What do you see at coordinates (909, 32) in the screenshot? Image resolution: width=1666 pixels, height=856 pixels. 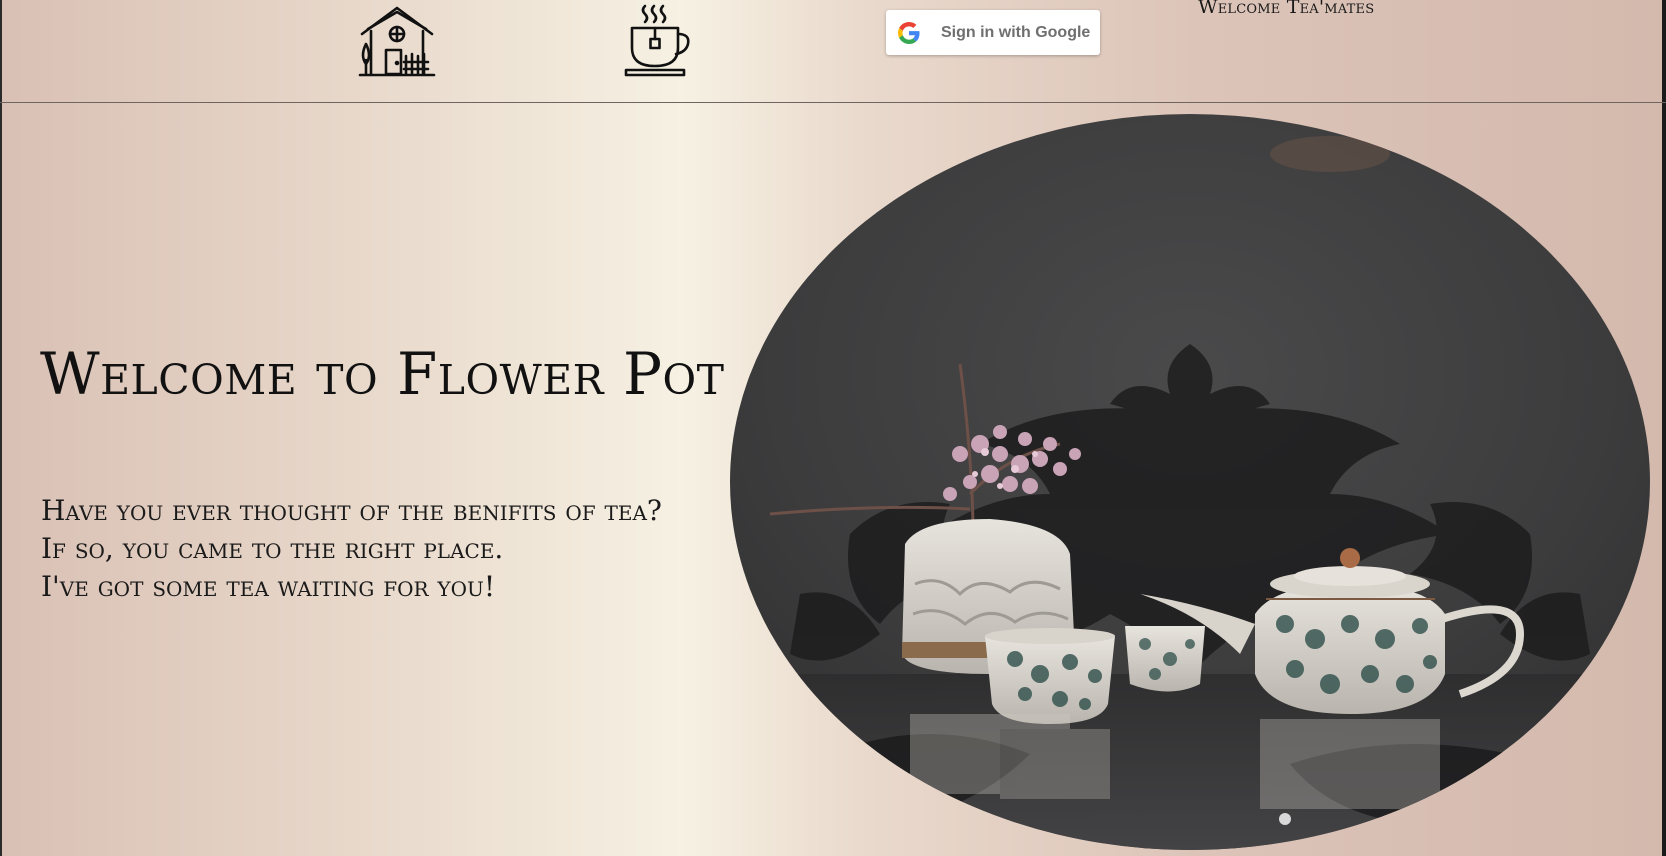 I see `google-g-icon` at bounding box center [909, 32].